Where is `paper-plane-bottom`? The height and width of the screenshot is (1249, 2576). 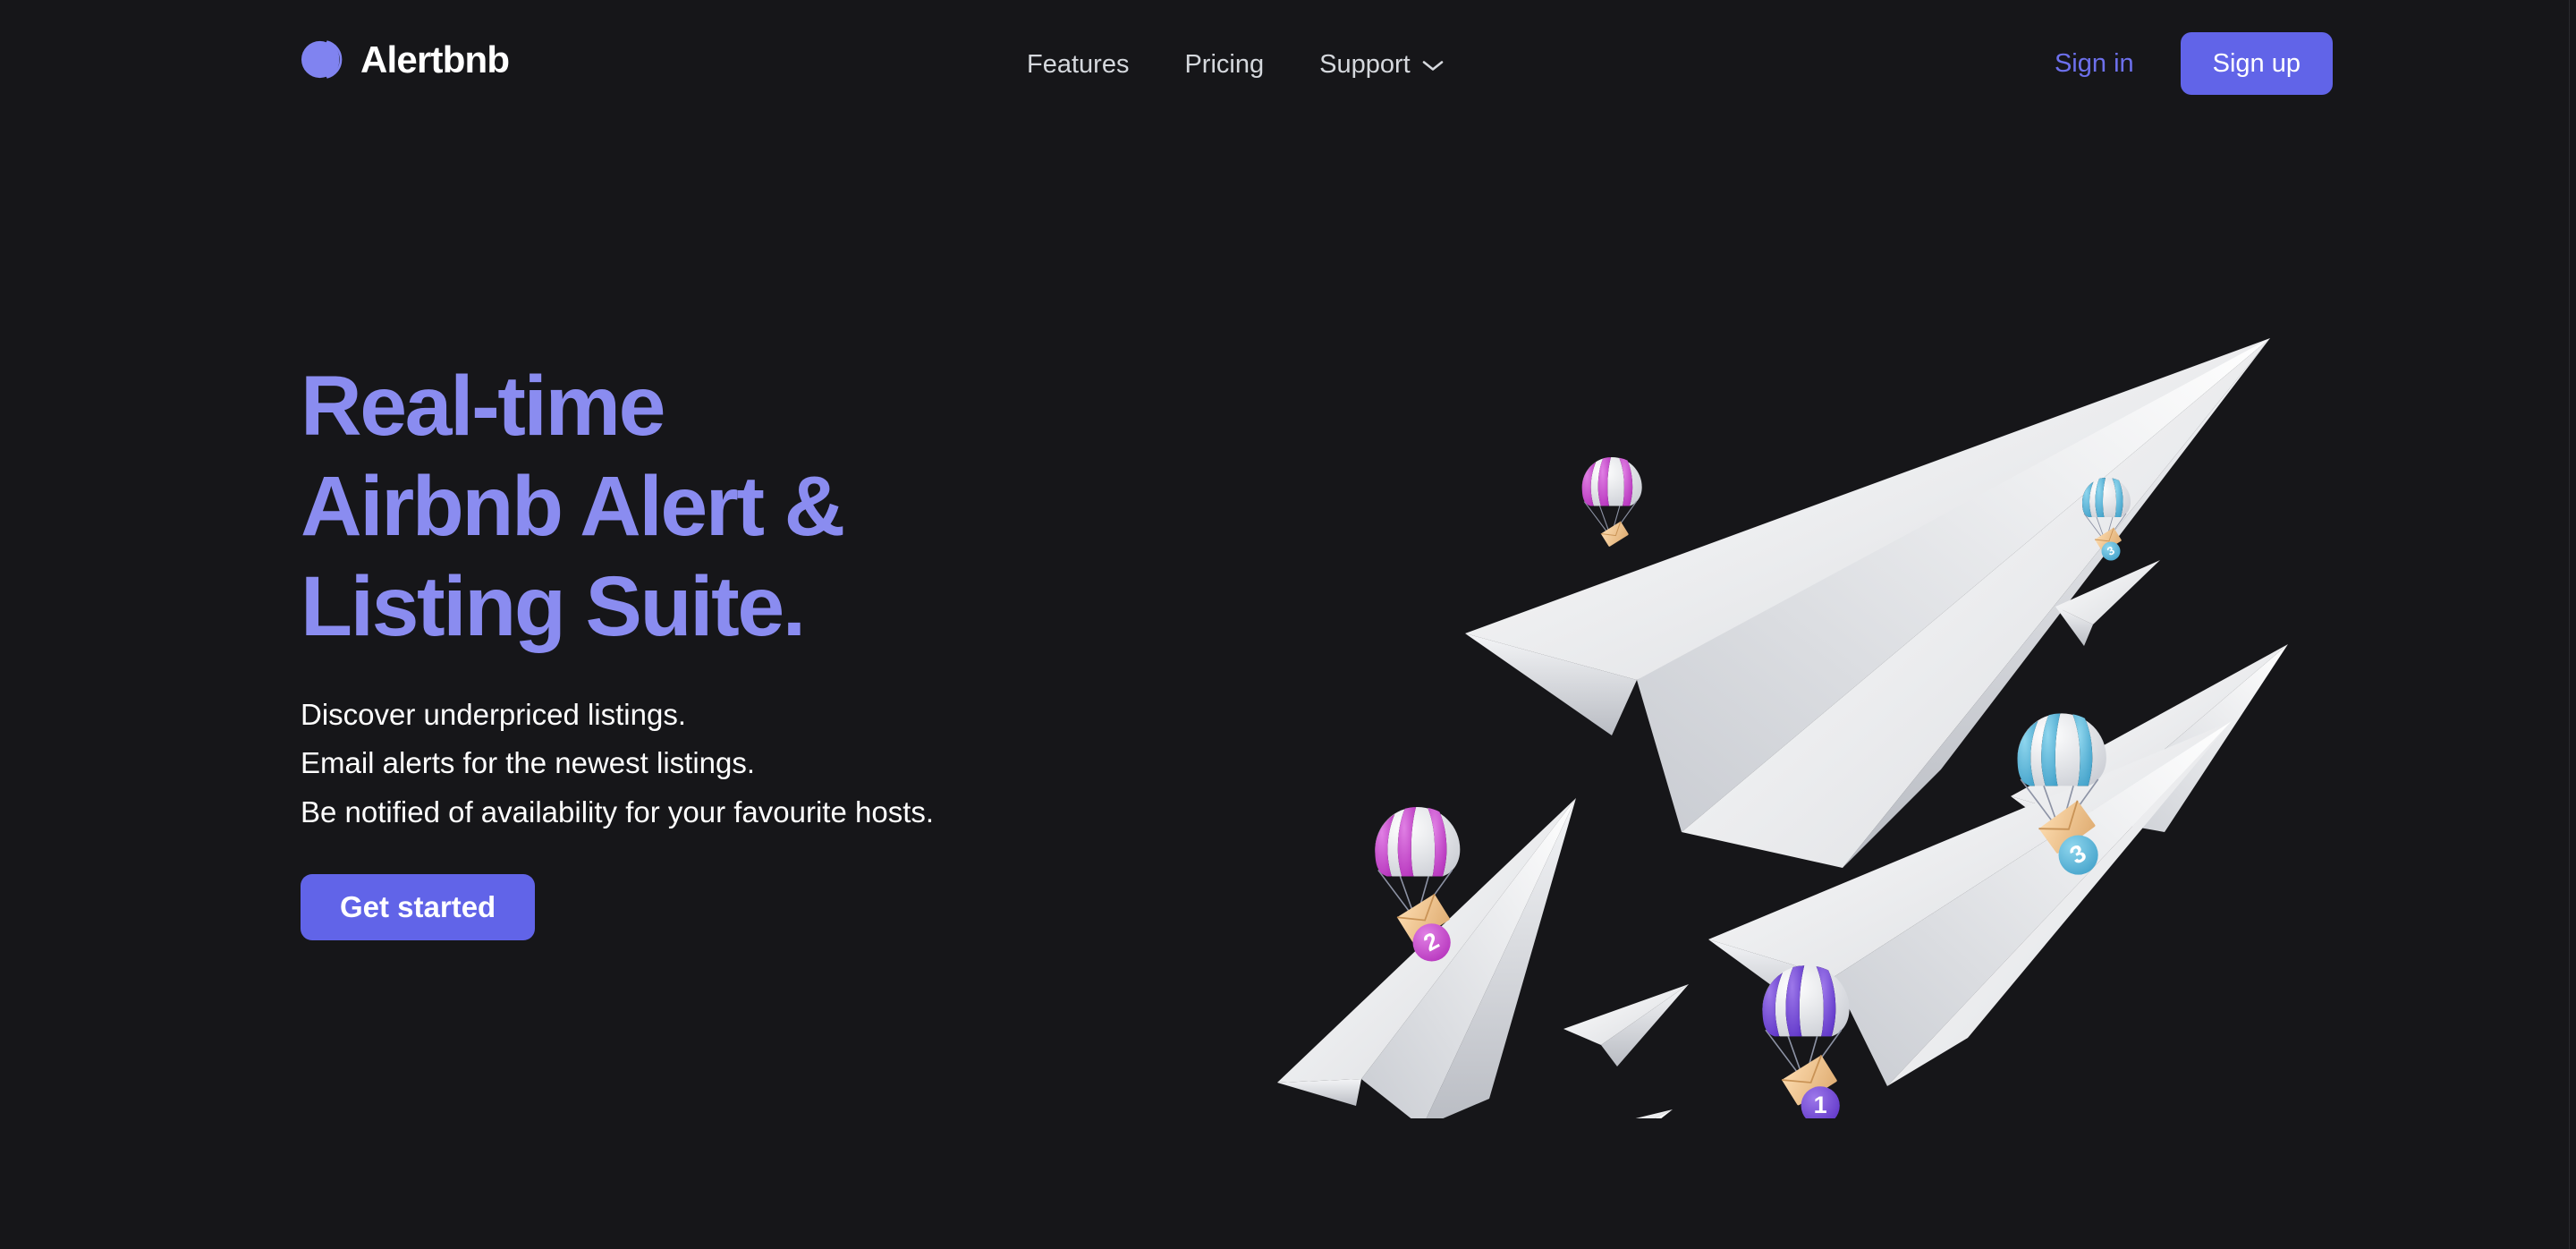 paper-plane-bottom is located at coordinates (1654, 1114).